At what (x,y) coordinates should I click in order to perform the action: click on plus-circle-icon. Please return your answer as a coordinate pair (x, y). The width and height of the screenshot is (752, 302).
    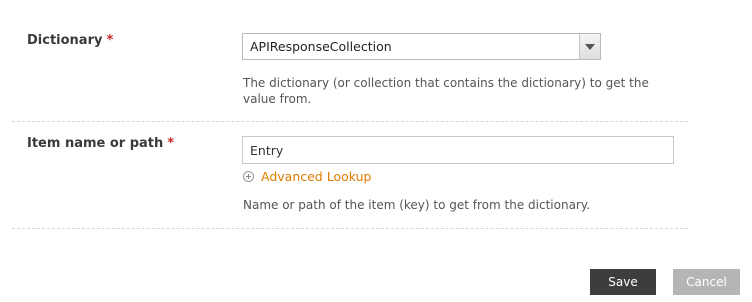
    Looking at the image, I should click on (248, 176).